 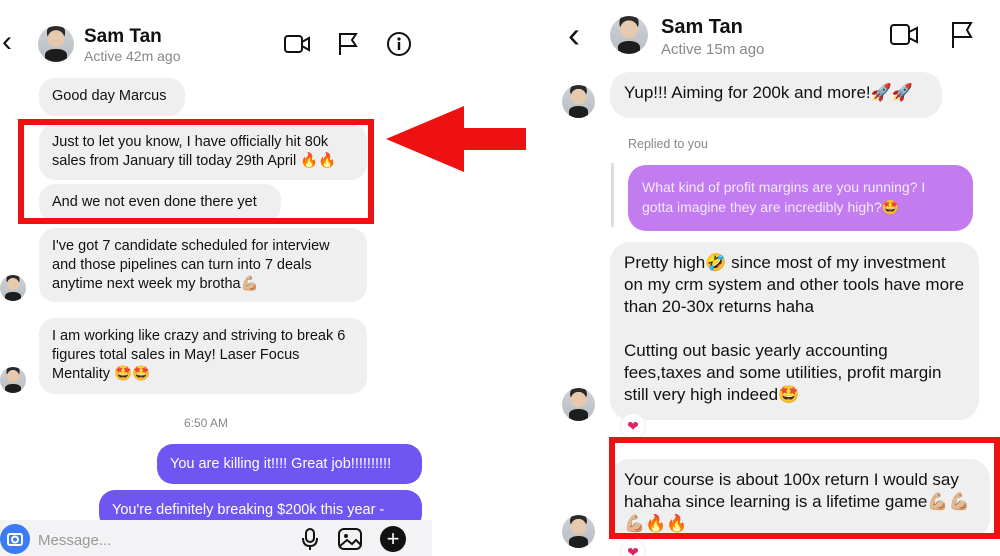 What do you see at coordinates (456, 139) in the screenshot?
I see `red-arrow-icon` at bounding box center [456, 139].